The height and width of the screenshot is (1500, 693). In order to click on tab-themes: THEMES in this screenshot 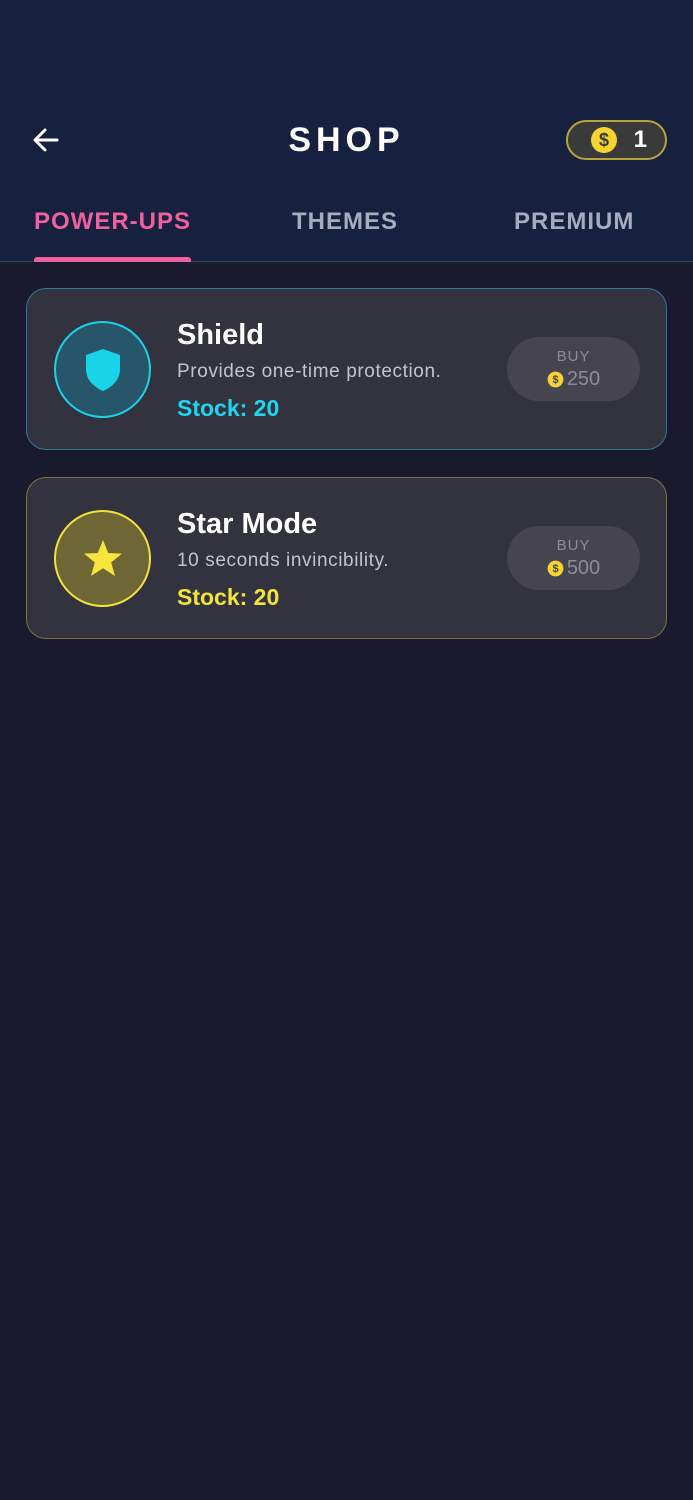, I will do `click(345, 229)`.